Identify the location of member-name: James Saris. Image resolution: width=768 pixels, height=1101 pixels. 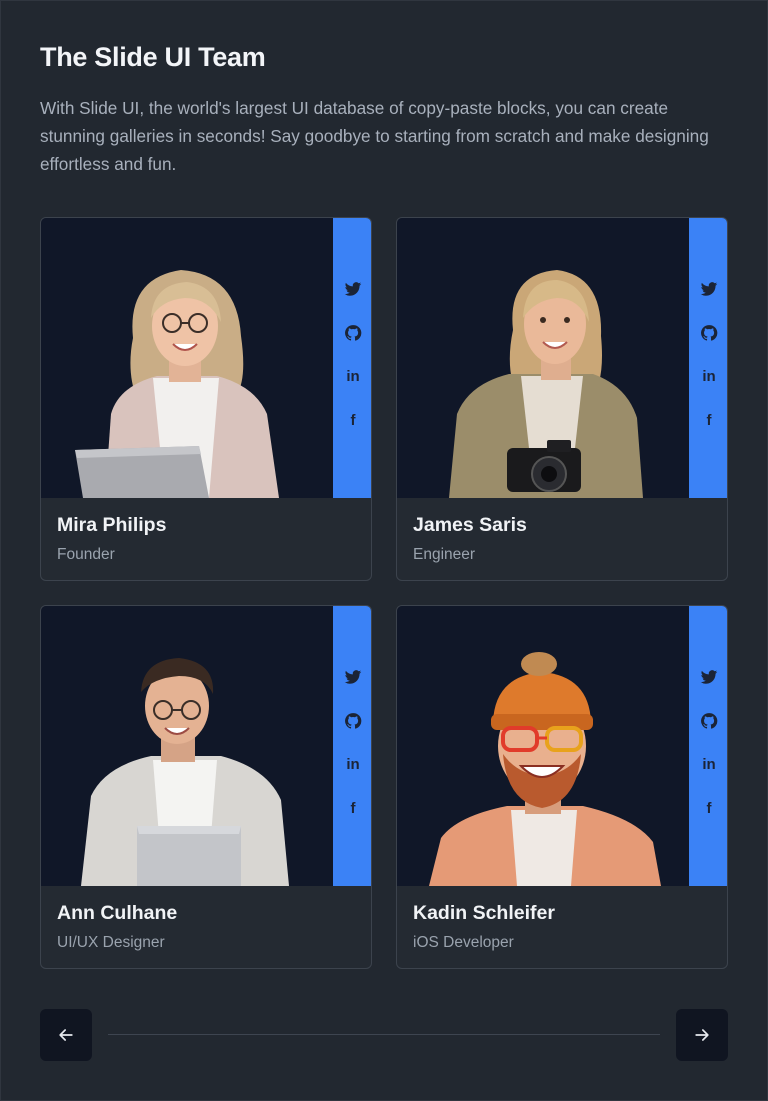
(470, 525).